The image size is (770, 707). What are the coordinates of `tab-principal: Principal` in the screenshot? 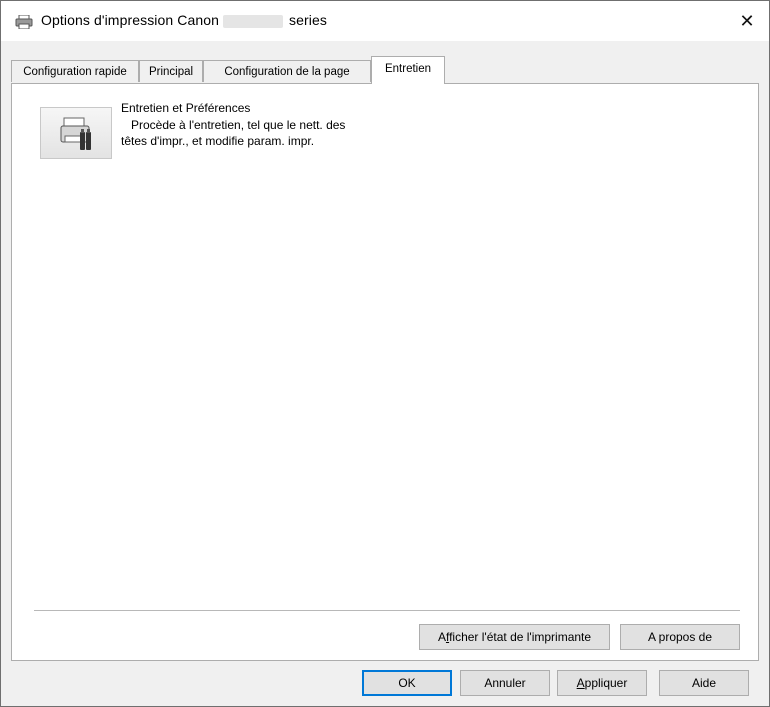 It's located at (171, 71).